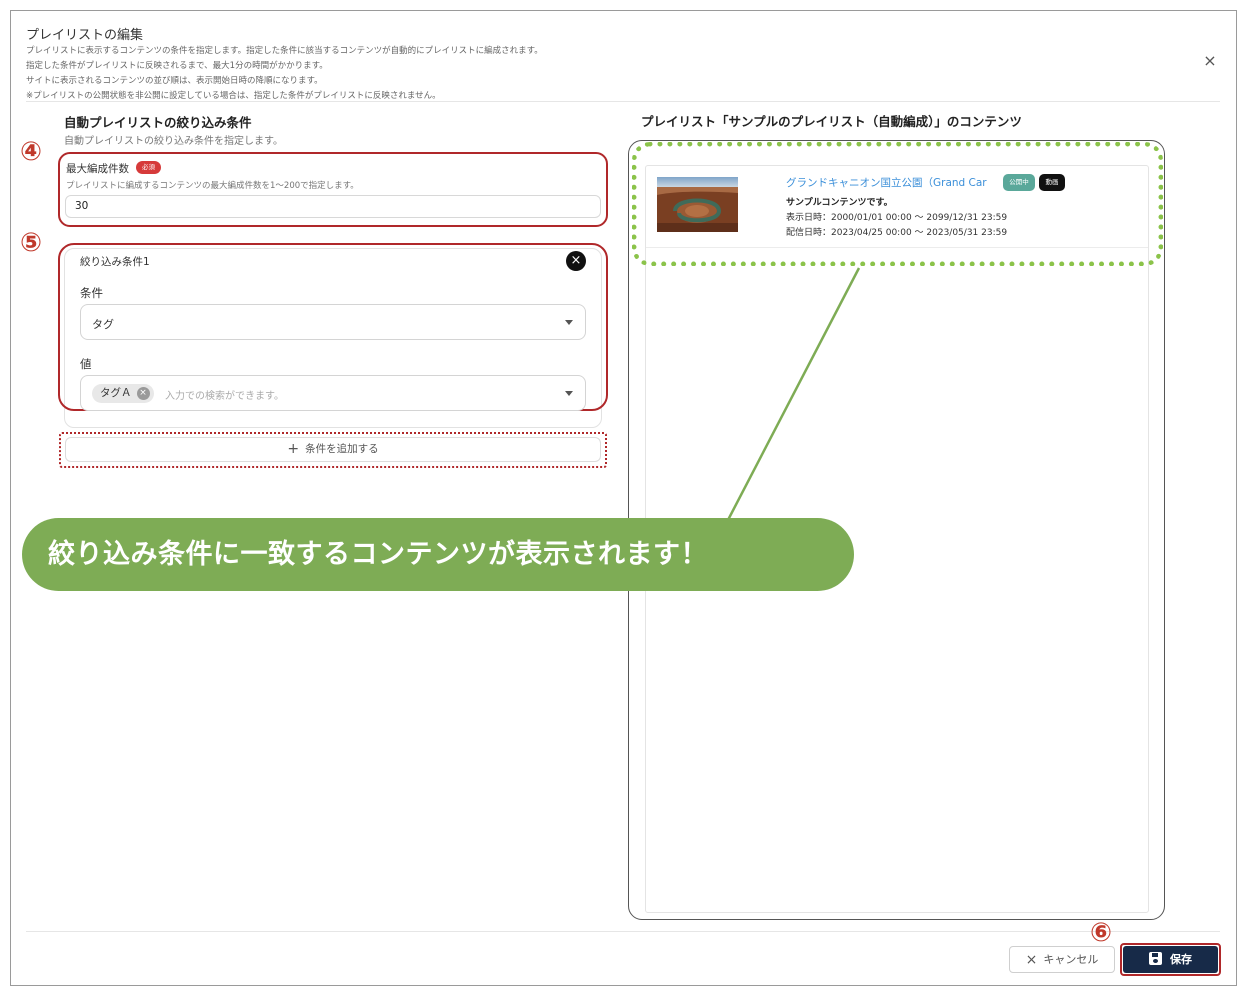  Describe the element at coordinates (1101, 933) in the screenshot. I see `step-6-marker: ⑥` at that location.